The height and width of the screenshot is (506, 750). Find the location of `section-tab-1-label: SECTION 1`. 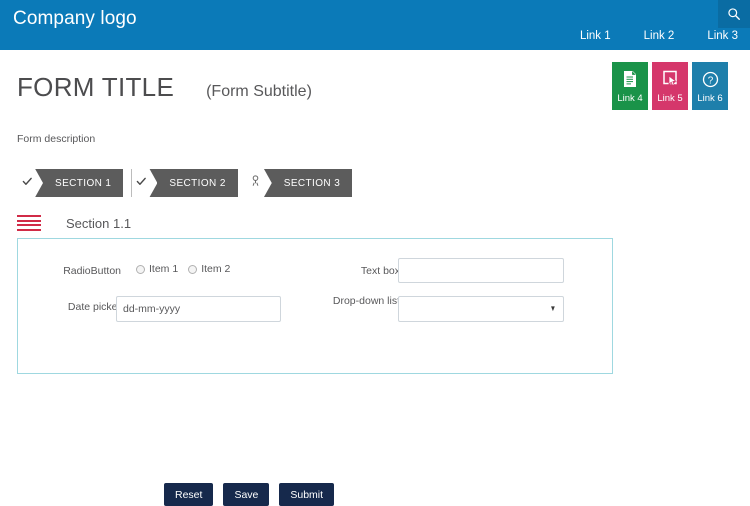

section-tab-1-label: SECTION 1 is located at coordinates (83, 183).